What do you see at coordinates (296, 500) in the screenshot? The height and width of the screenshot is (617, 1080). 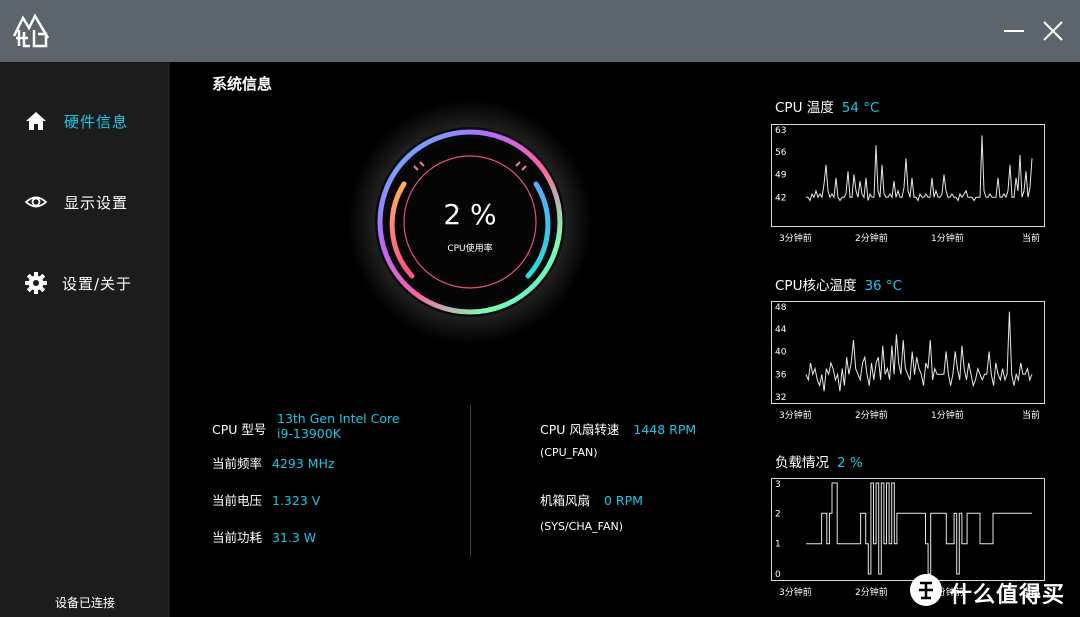 I see `voltage-value: 1.323 V` at bounding box center [296, 500].